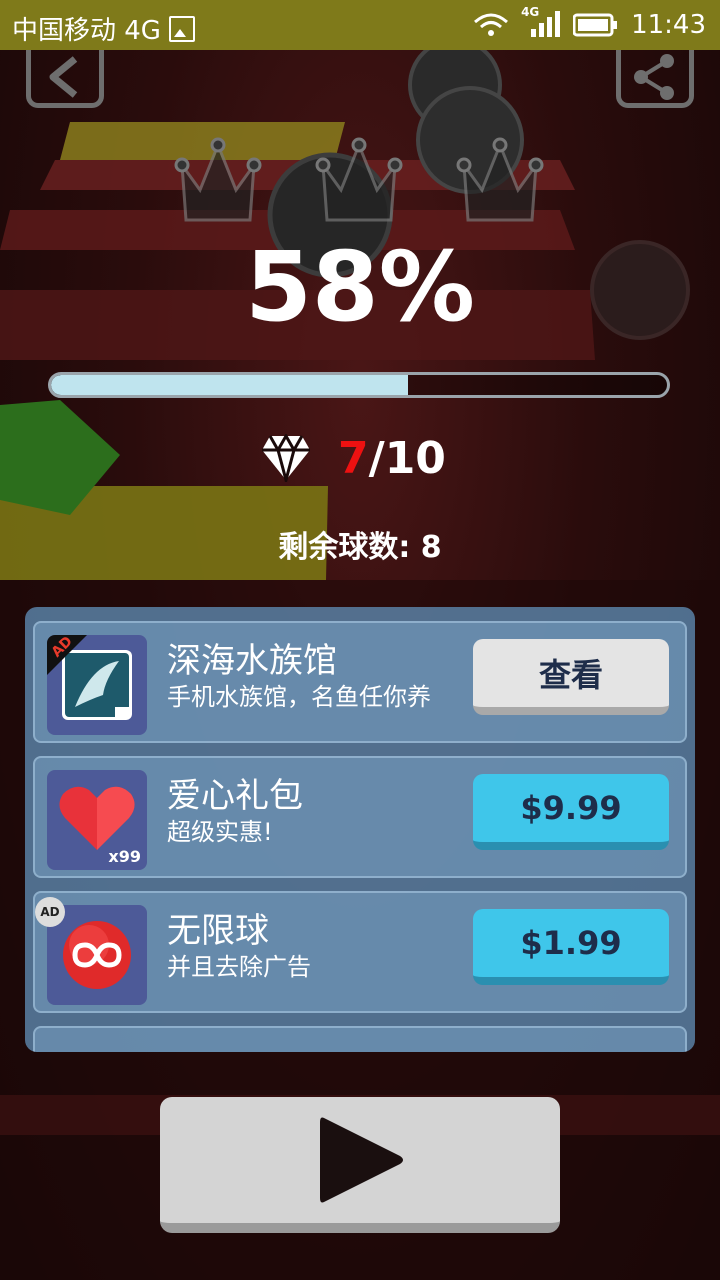 The height and width of the screenshot is (1280, 720). I want to click on buy-heart-pack-button: $9.99, so click(571, 812).